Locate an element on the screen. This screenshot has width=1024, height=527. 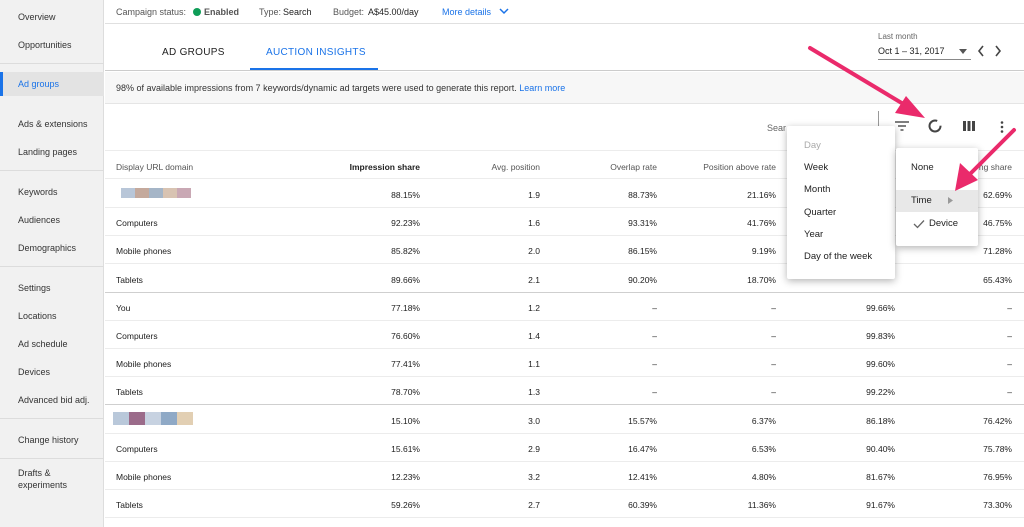
col-header-avg-position: Avg. position is located at coordinates (515, 167).